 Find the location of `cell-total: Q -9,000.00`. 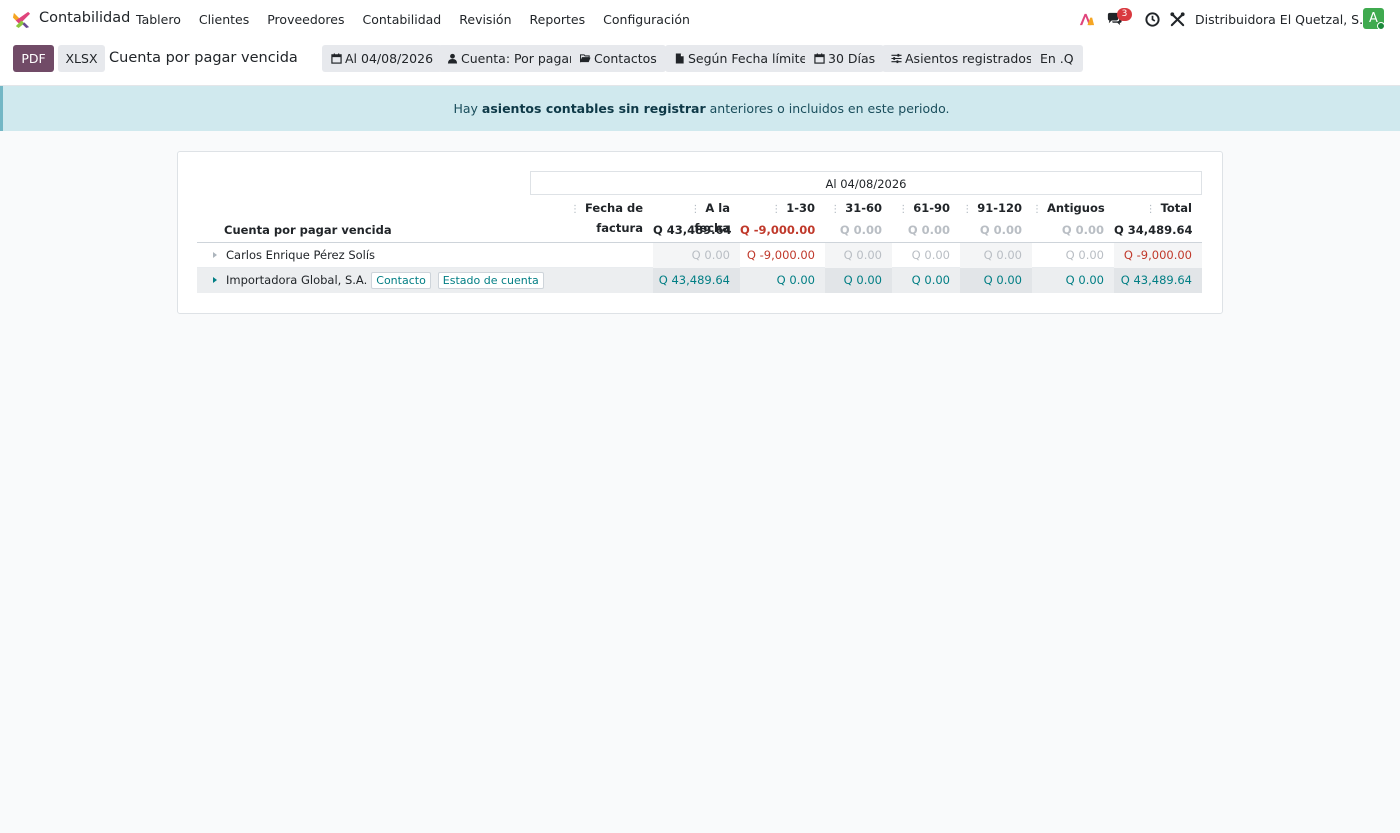

cell-total: Q -9,000.00 is located at coordinates (1153, 255).